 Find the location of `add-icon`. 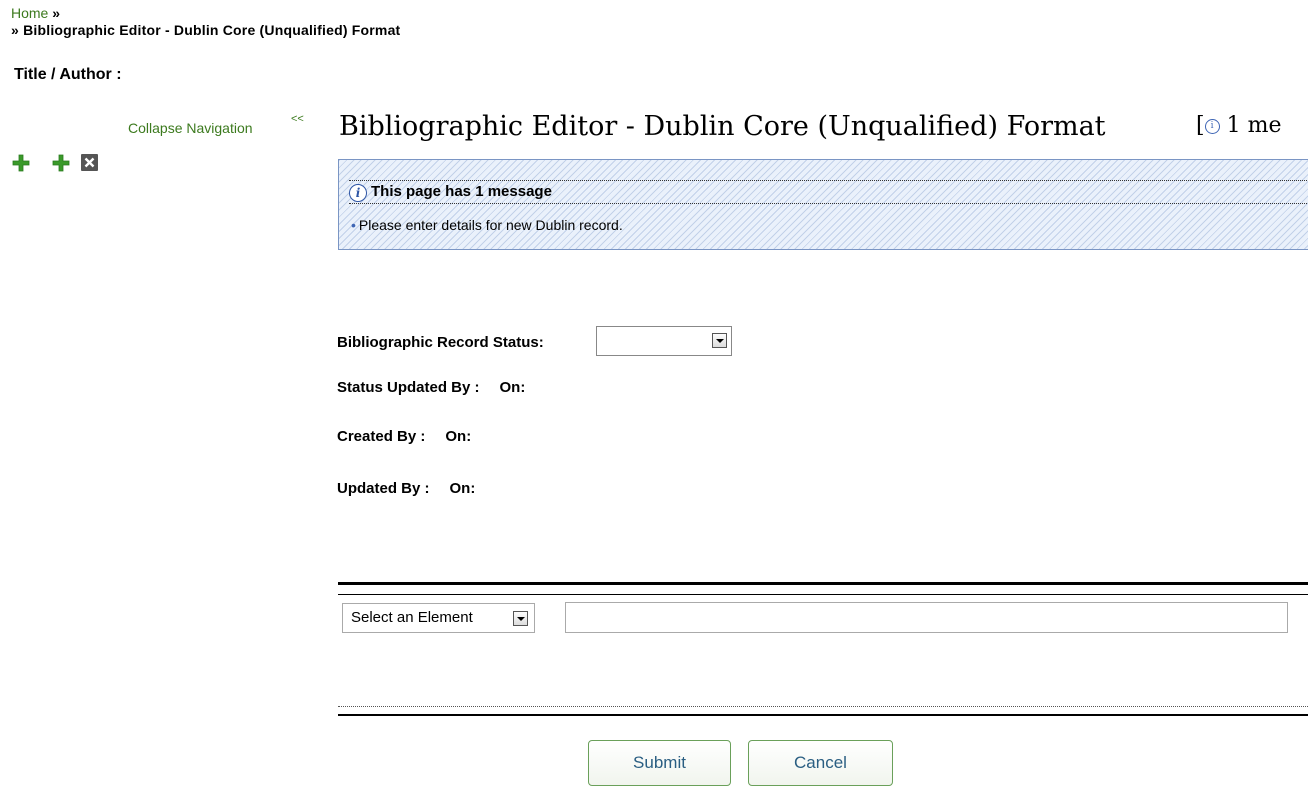

add-icon is located at coordinates (21, 163).